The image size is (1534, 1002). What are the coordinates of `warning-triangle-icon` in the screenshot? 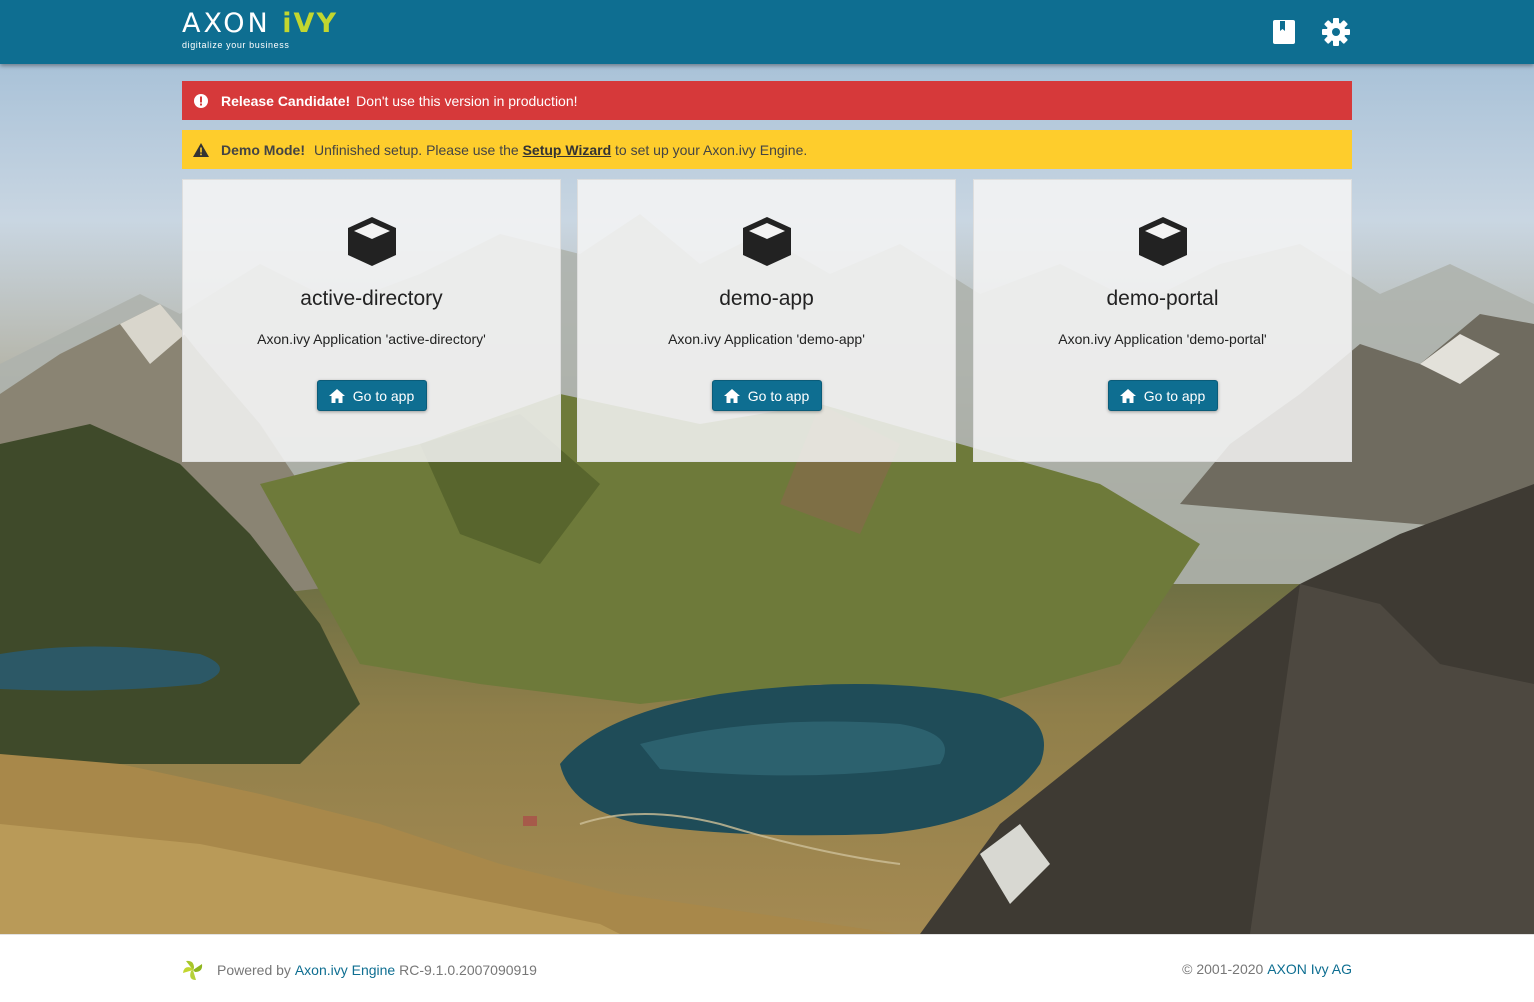 It's located at (201, 150).